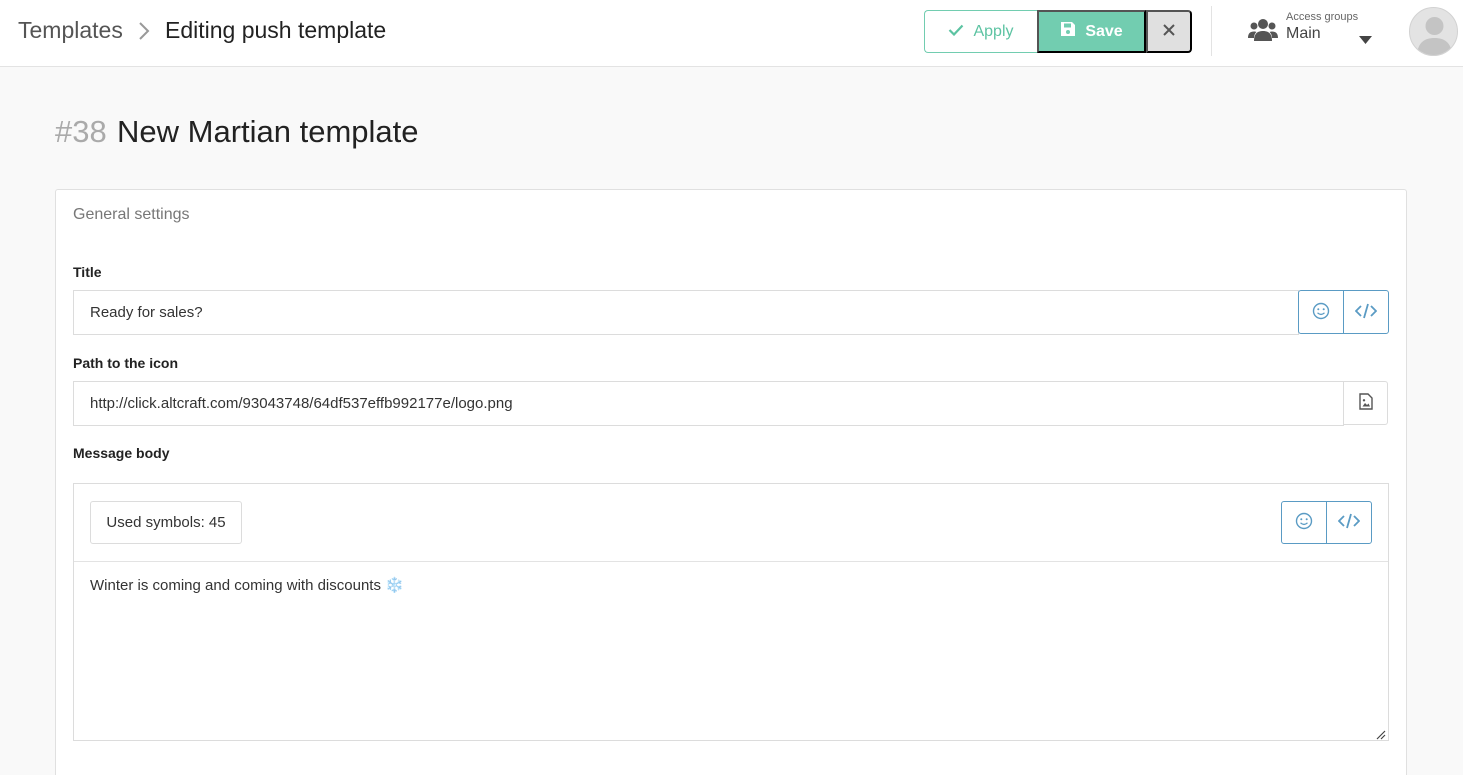  What do you see at coordinates (87, 272) in the screenshot?
I see `title-label: Title` at bounding box center [87, 272].